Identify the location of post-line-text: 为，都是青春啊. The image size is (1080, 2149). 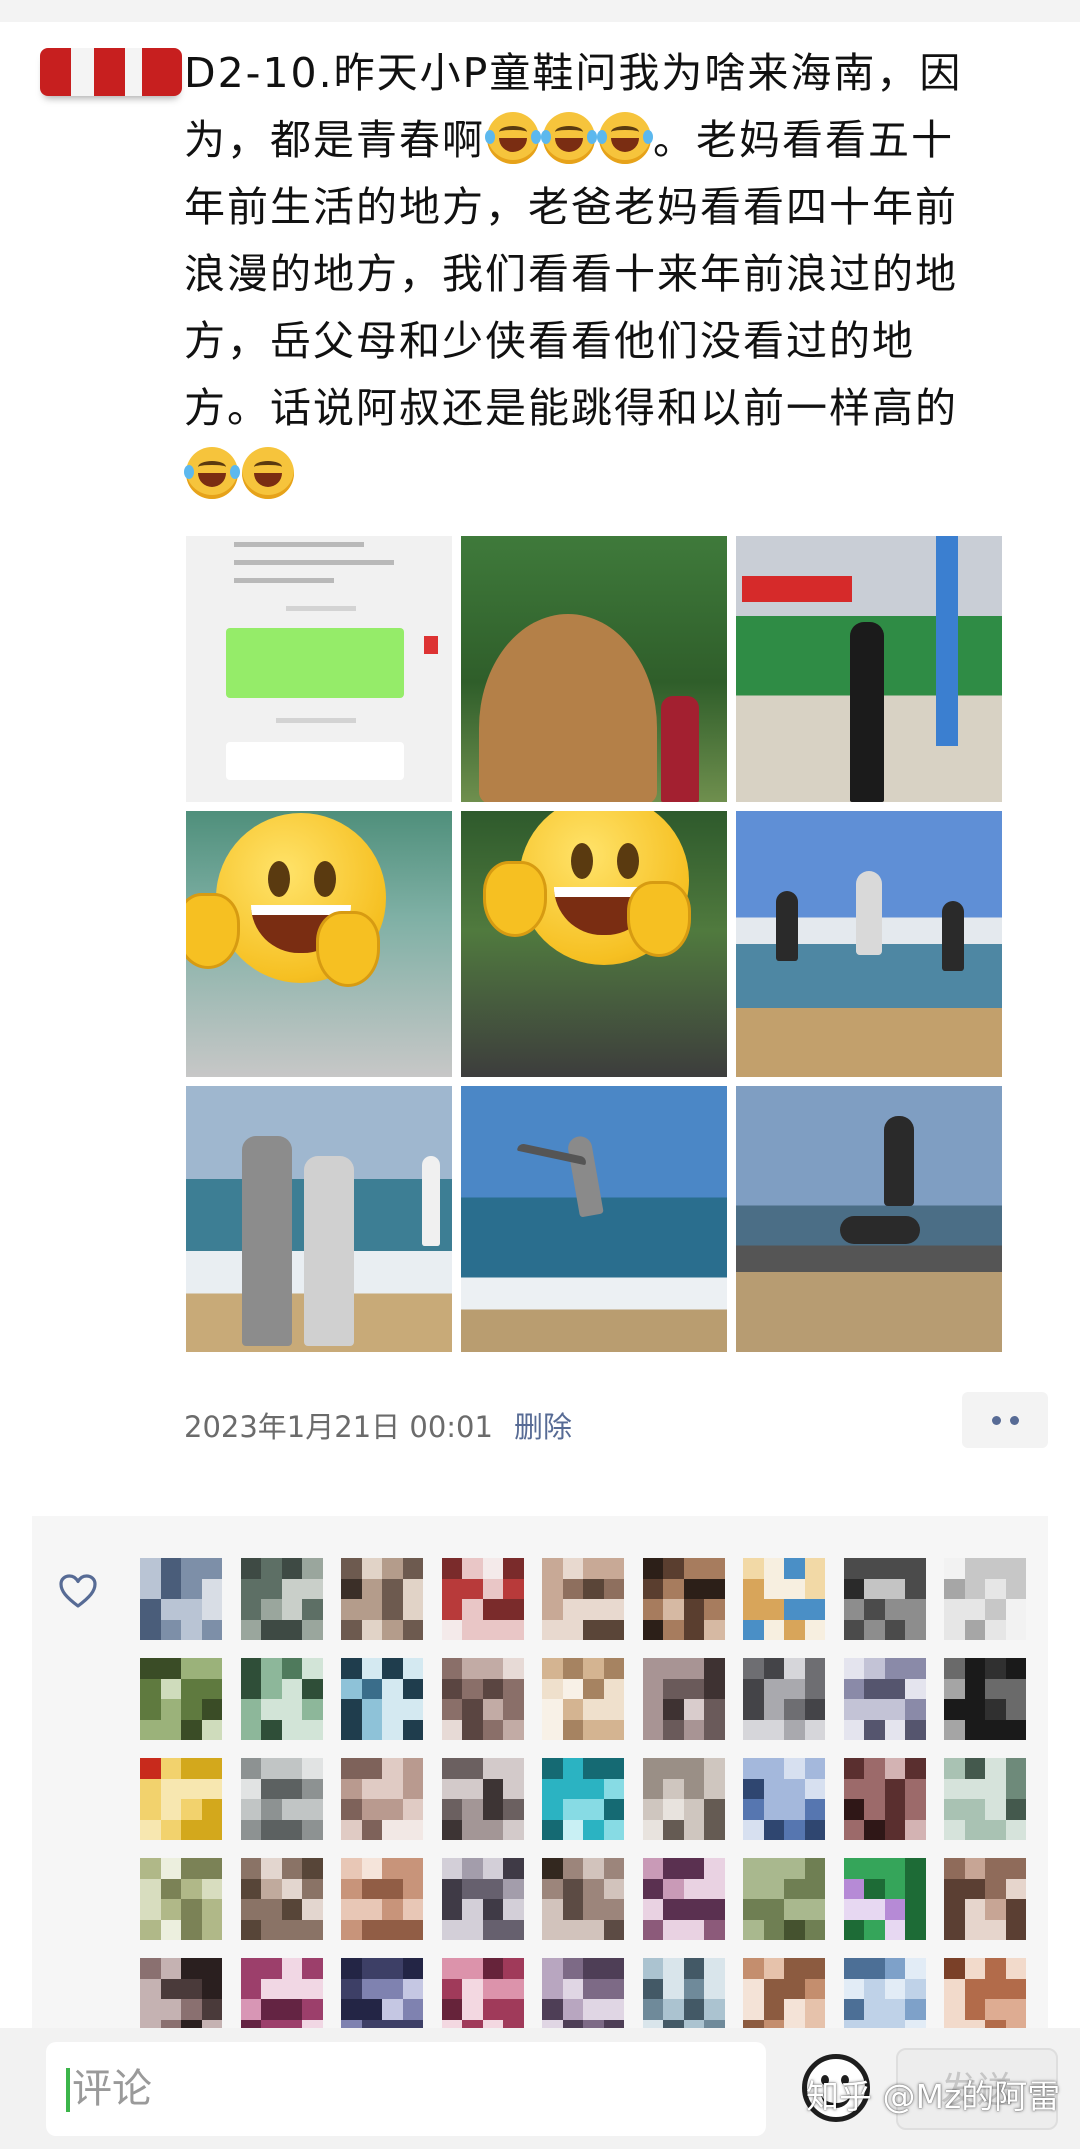
(334, 140).